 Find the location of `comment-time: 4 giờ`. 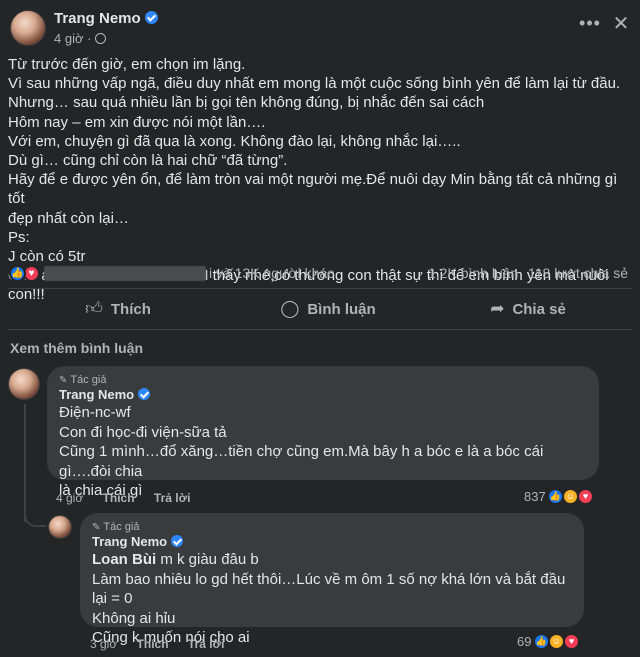

comment-time: 4 giờ is located at coordinates (69, 498).